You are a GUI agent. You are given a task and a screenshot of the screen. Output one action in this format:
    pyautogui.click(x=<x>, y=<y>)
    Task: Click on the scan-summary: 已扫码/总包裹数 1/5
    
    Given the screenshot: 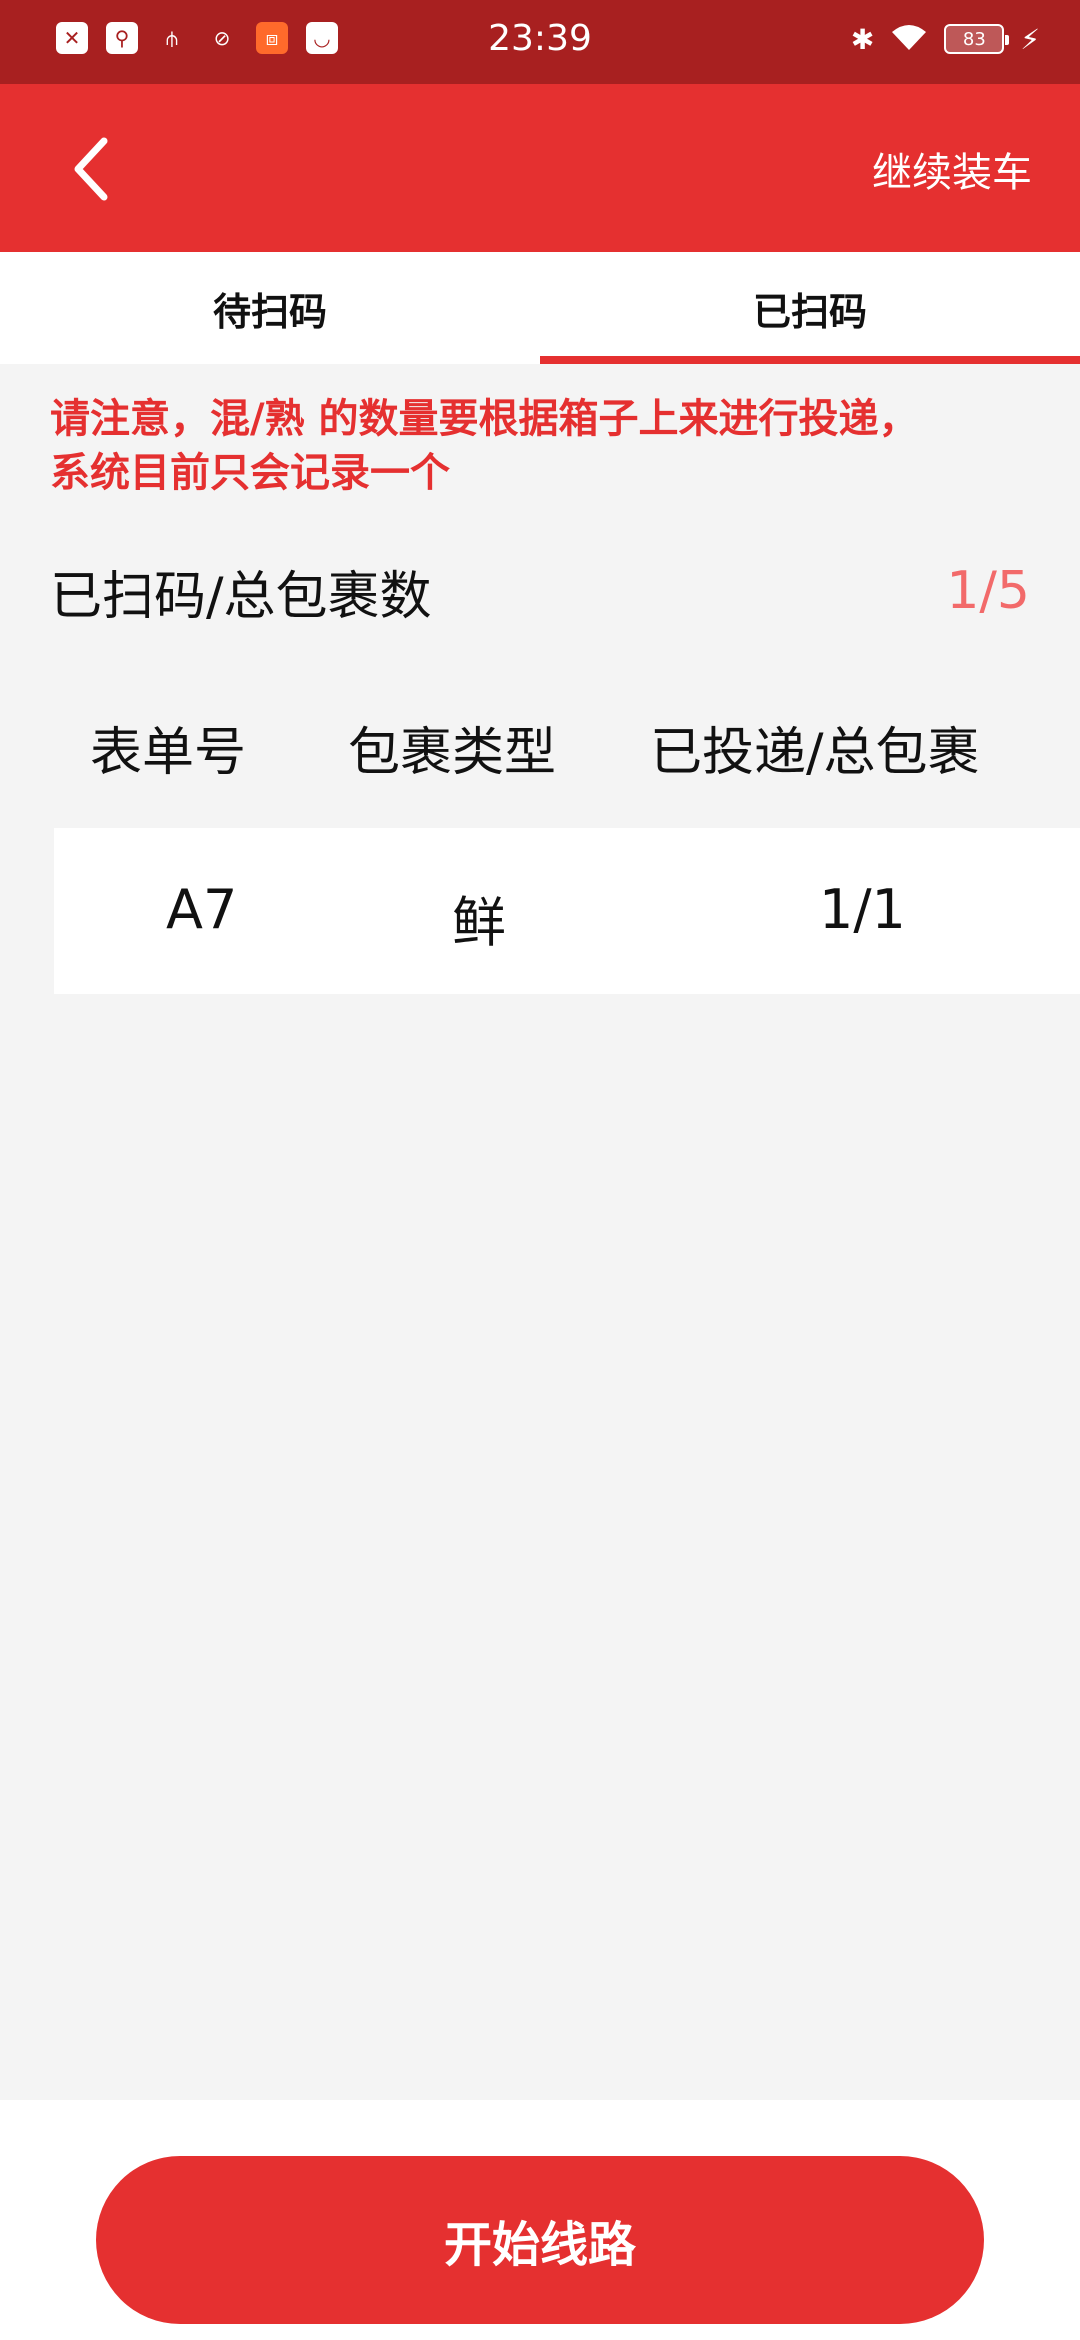 What is the action you would take?
    pyautogui.click(x=540, y=591)
    